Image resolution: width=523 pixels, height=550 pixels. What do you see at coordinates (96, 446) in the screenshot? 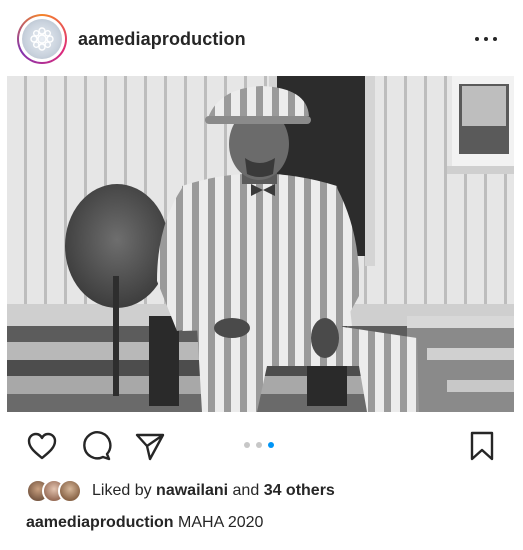
I see `comment-bubble-icon` at bounding box center [96, 446].